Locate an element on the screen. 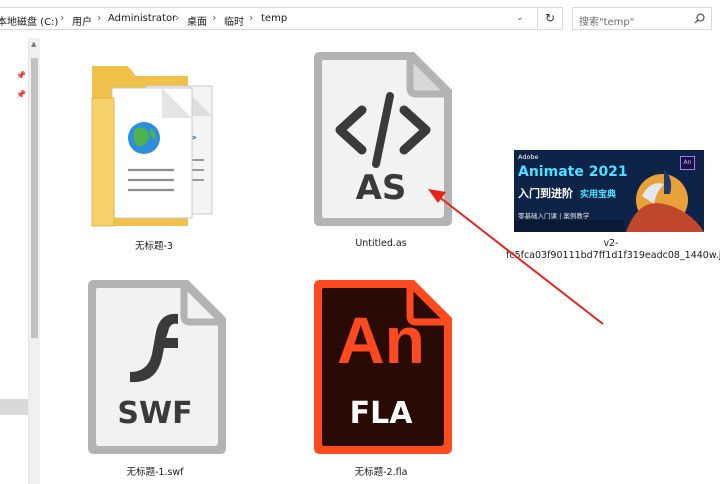 The height and width of the screenshot is (484, 720). scrollbar: ▲ is located at coordinates (34, 261).